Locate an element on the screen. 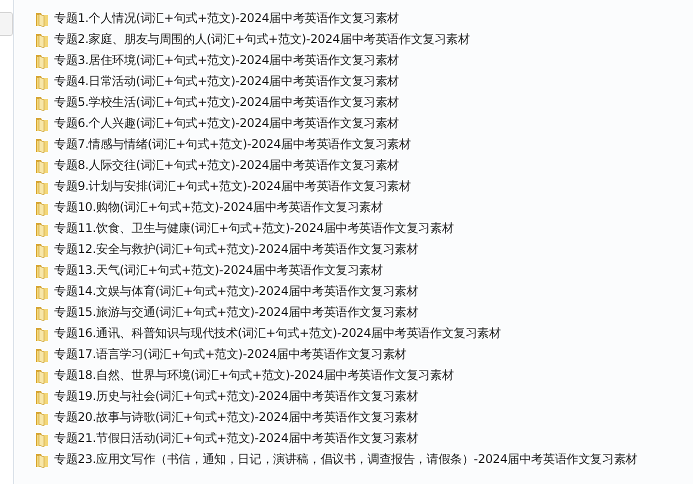  file-name: 专题9.计划与安排(词汇+句式+范文)-2024届中考英语作文复习素材 is located at coordinates (232, 186).